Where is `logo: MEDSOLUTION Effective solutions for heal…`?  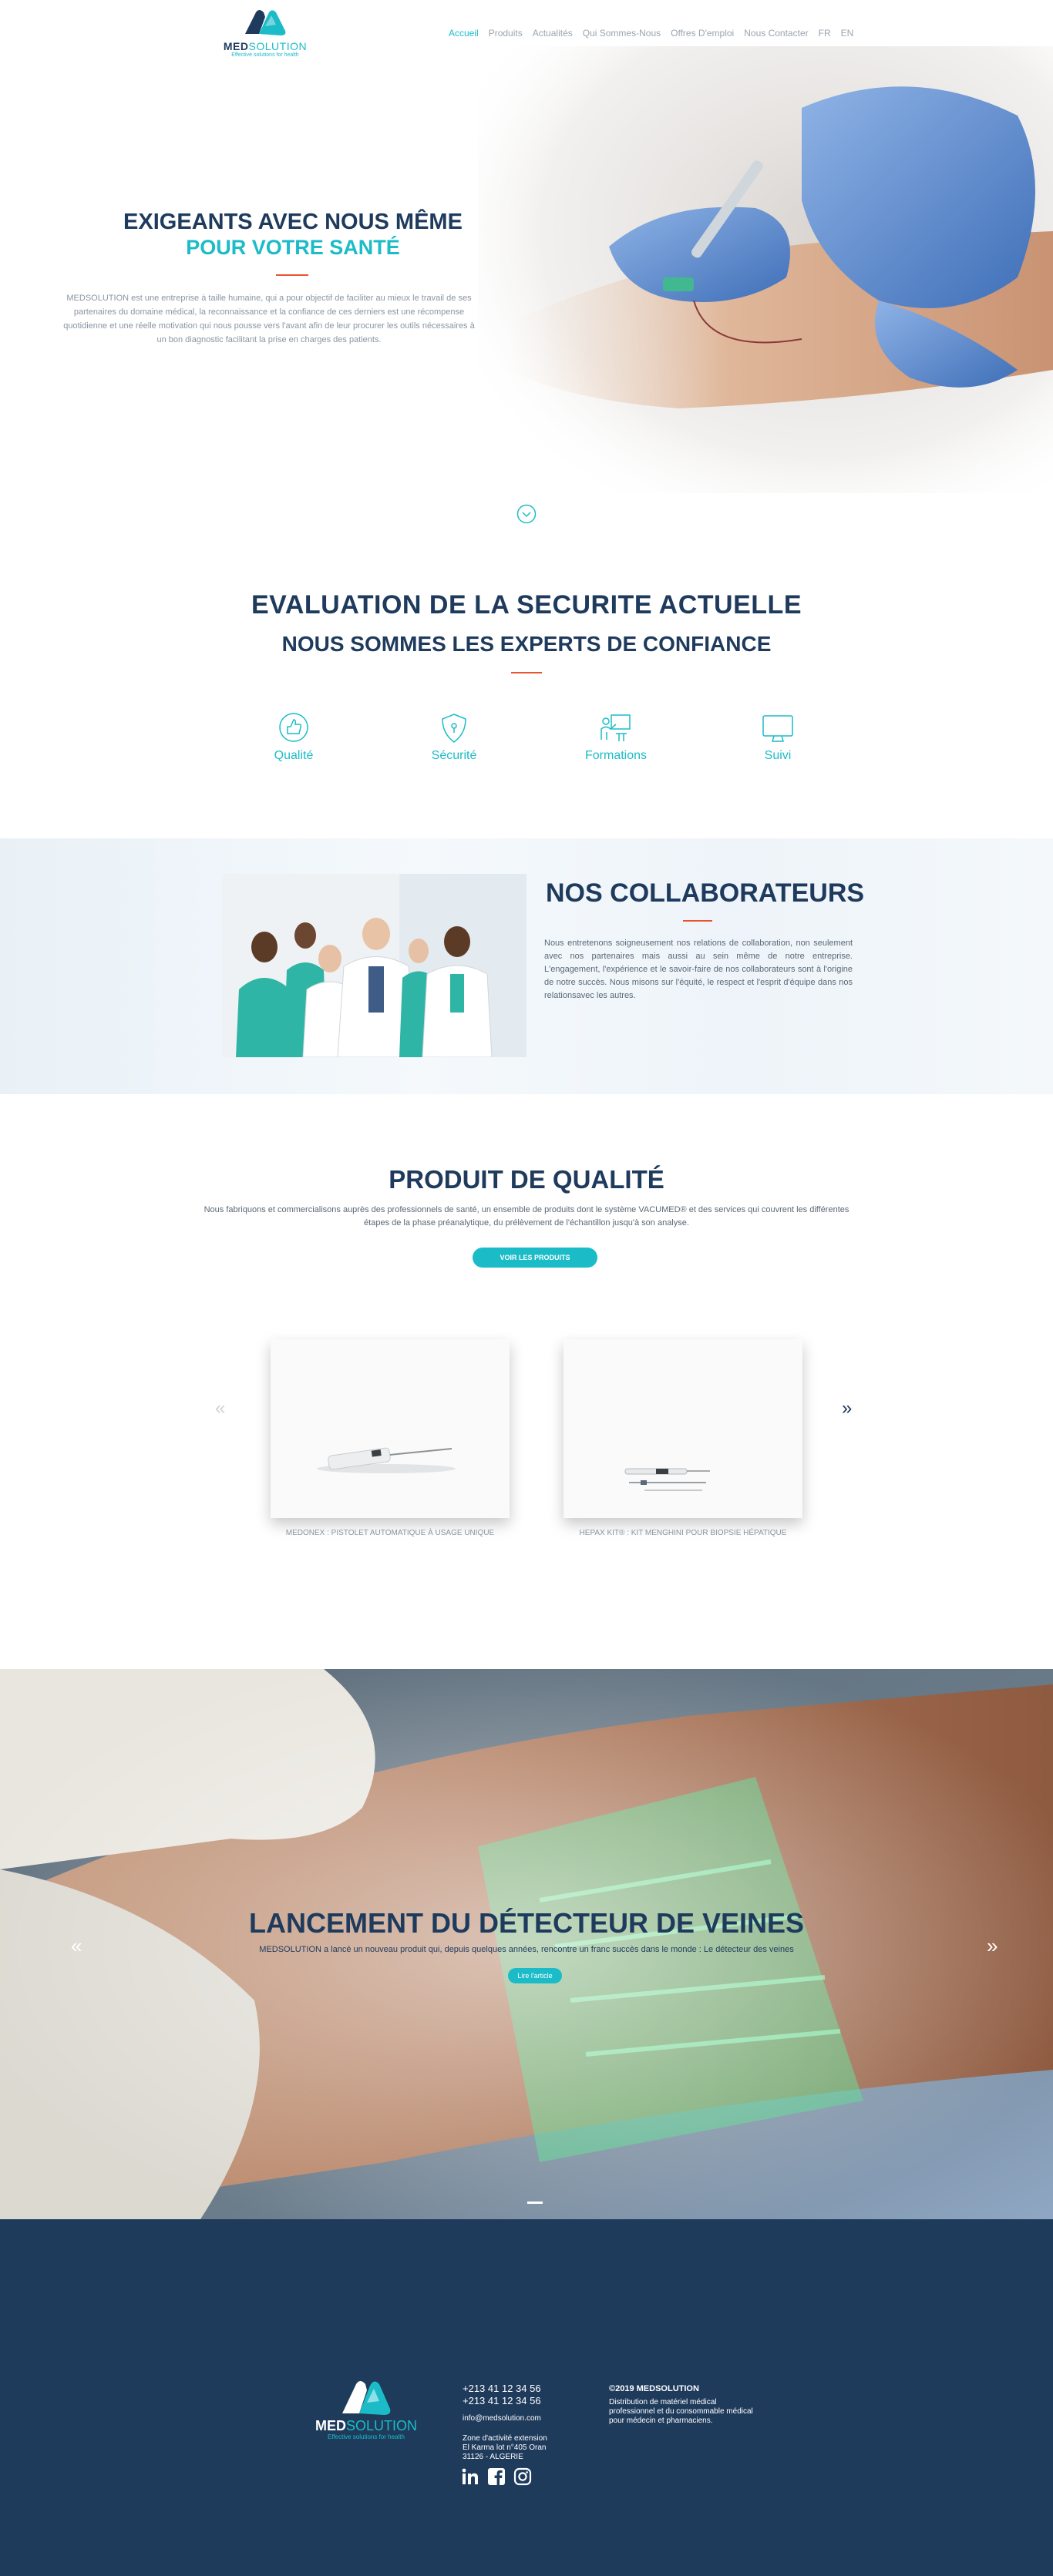 logo: MEDSOLUTION Effective solutions for heal… is located at coordinates (265, 33).